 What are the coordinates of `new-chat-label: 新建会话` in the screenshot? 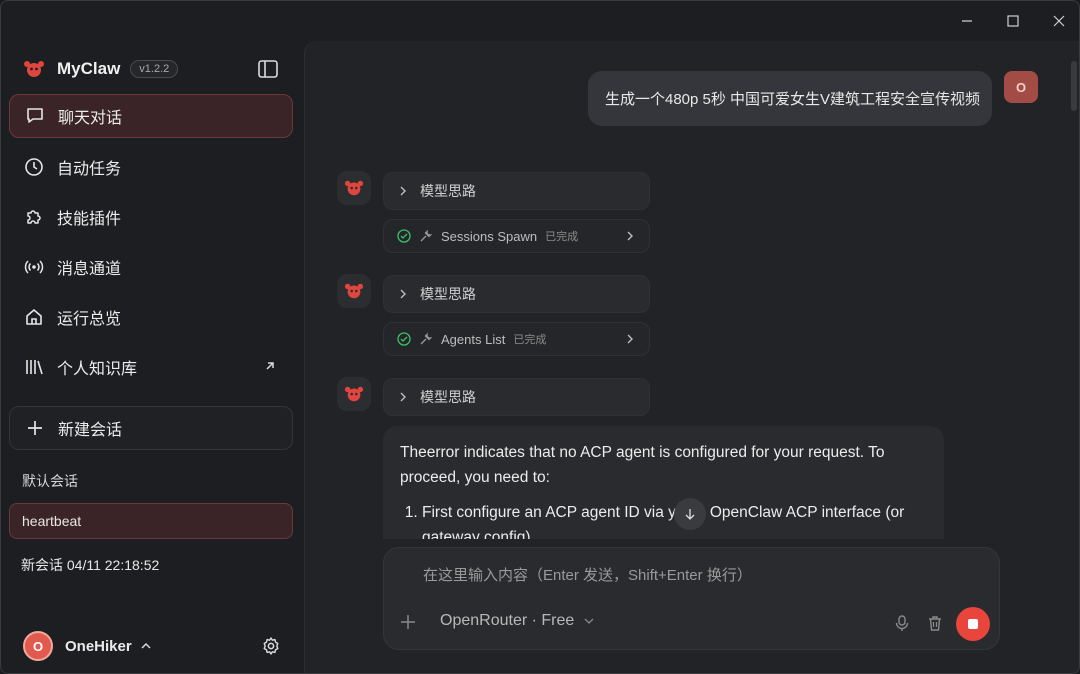 It's located at (90, 430).